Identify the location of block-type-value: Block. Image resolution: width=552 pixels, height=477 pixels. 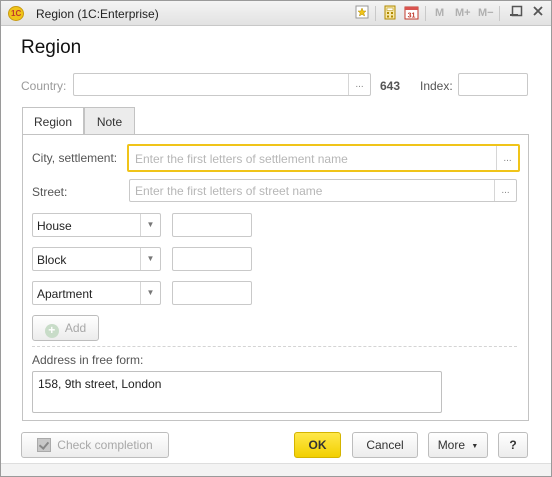
(52, 260).